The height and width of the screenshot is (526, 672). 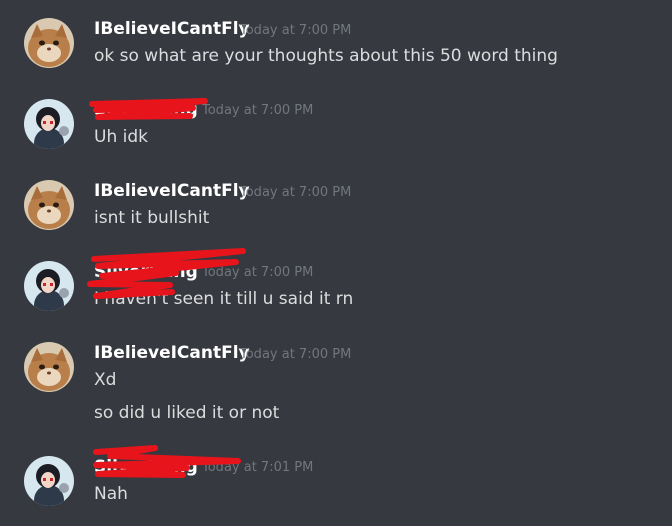 I want to click on message-text: I haven't seen it till u said it rn, so click(x=224, y=299).